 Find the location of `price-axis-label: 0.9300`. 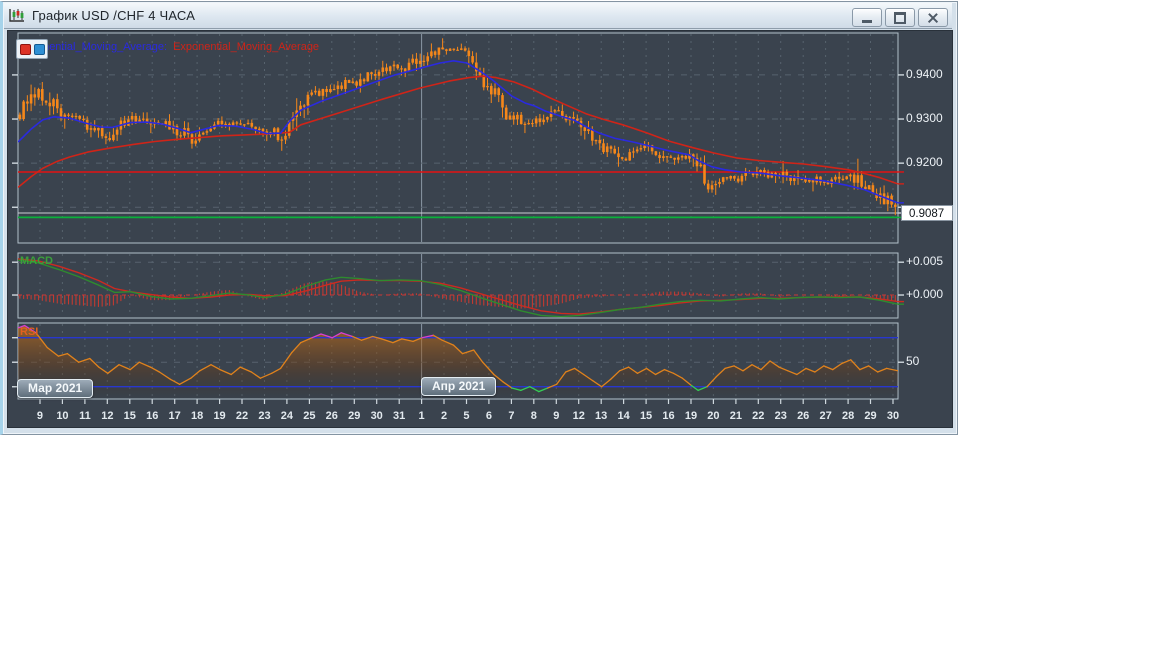

price-axis-label: 0.9300 is located at coordinates (924, 118).